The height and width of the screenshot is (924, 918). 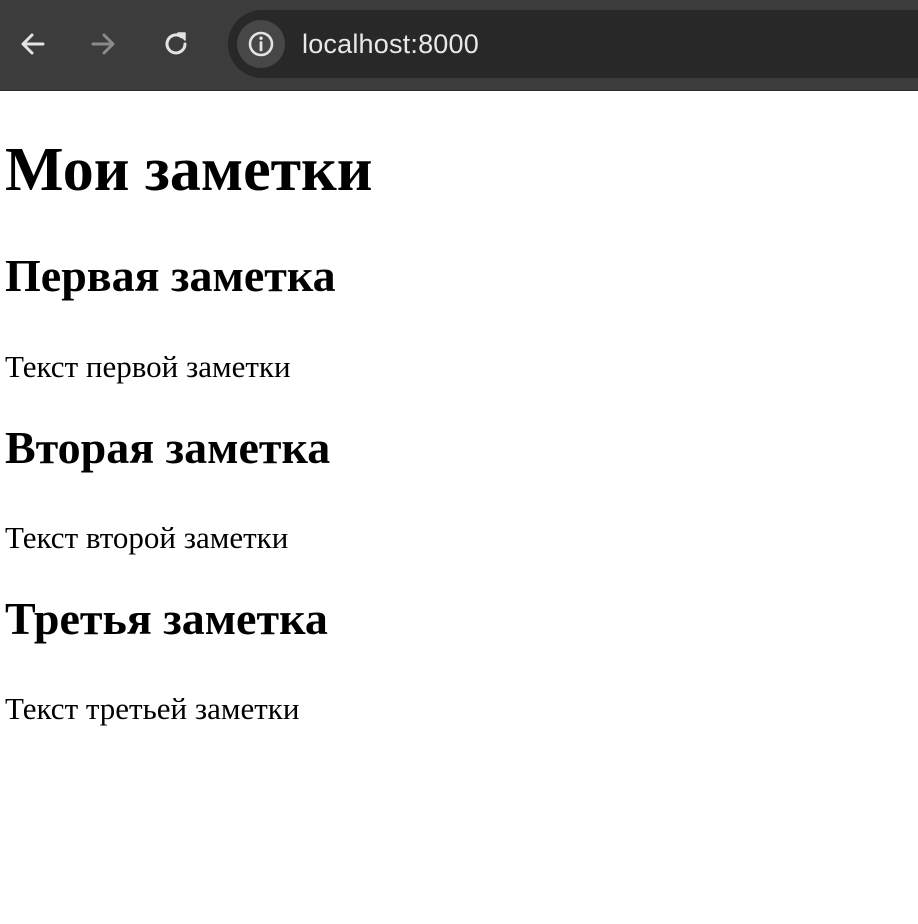 I want to click on reload-button, so click(x=176, y=44).